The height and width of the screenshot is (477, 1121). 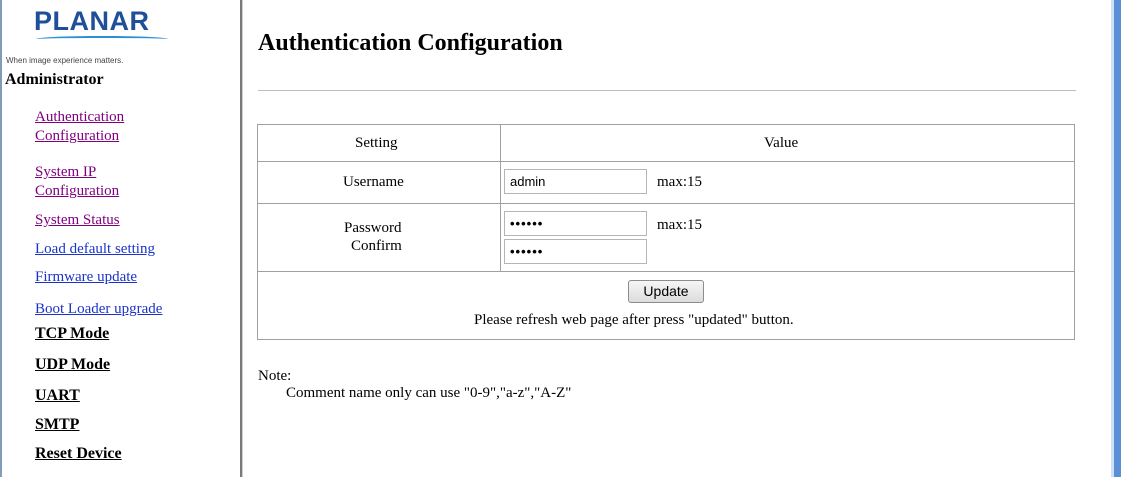 I want to click on confirm-label: Confirm, so click(x=376, y=246).